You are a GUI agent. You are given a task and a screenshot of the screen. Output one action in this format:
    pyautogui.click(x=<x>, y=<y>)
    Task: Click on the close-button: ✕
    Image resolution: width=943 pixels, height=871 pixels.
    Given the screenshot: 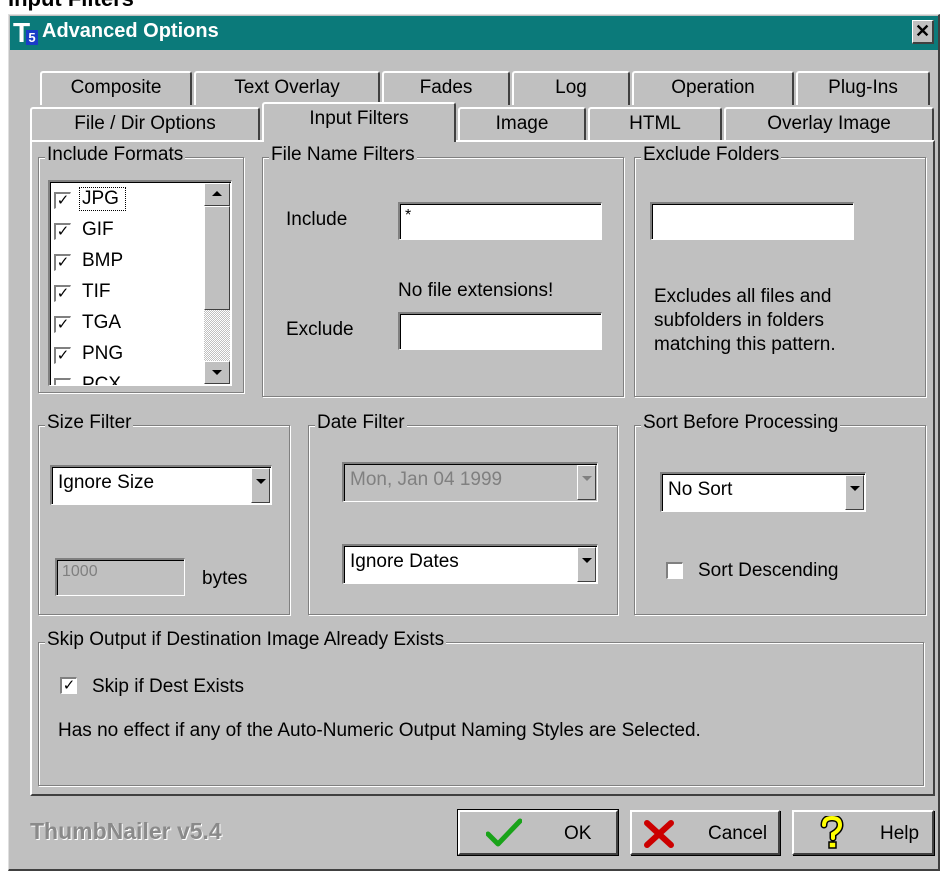 What is the action you would take?
    pyautogui.click(x=923, y=32)
    